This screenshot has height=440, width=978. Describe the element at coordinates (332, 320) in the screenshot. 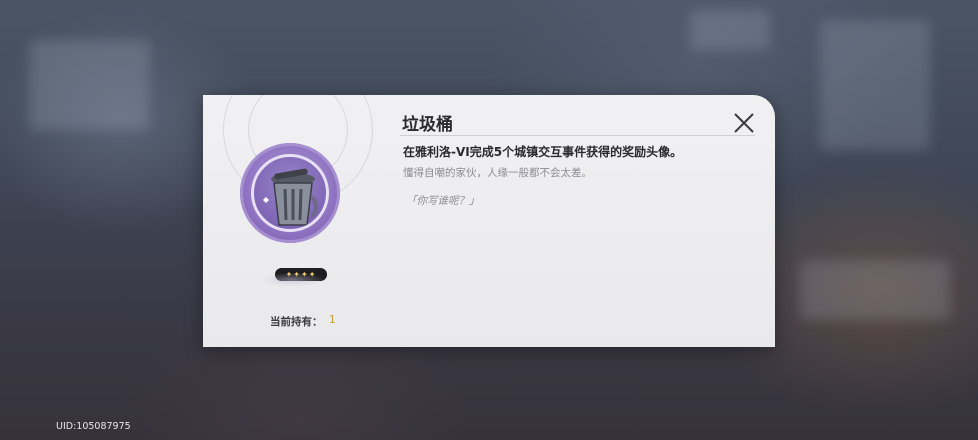

I see `holding-count: 1` at that location.